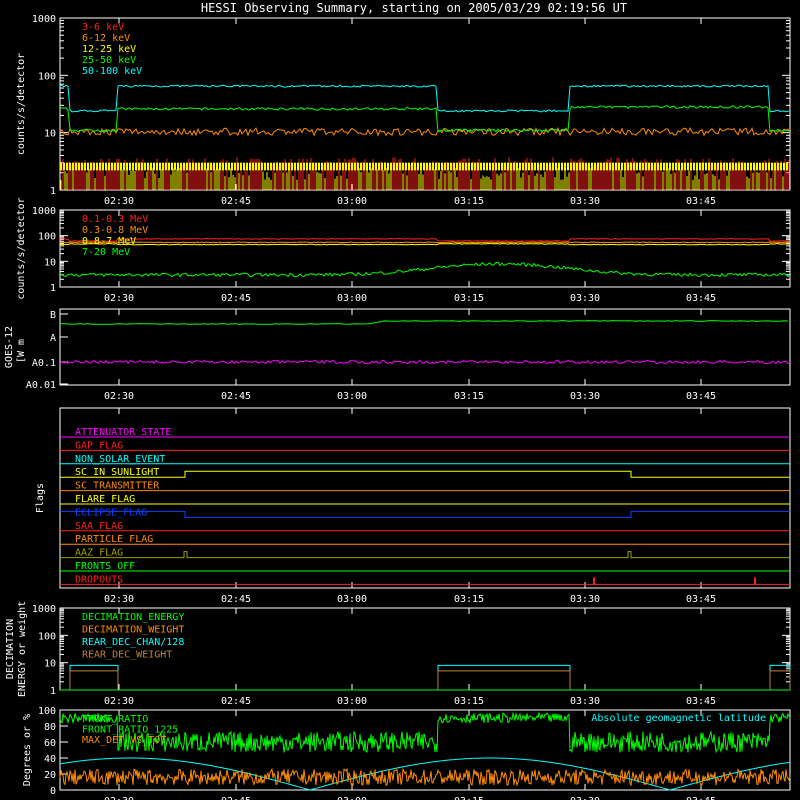 The width and height of the screenshot is (800, 800). Describe the element at coordinates (115, 219) in the screenshot. I see `legend-entry: 0.1-0.3 MeV` at that location.